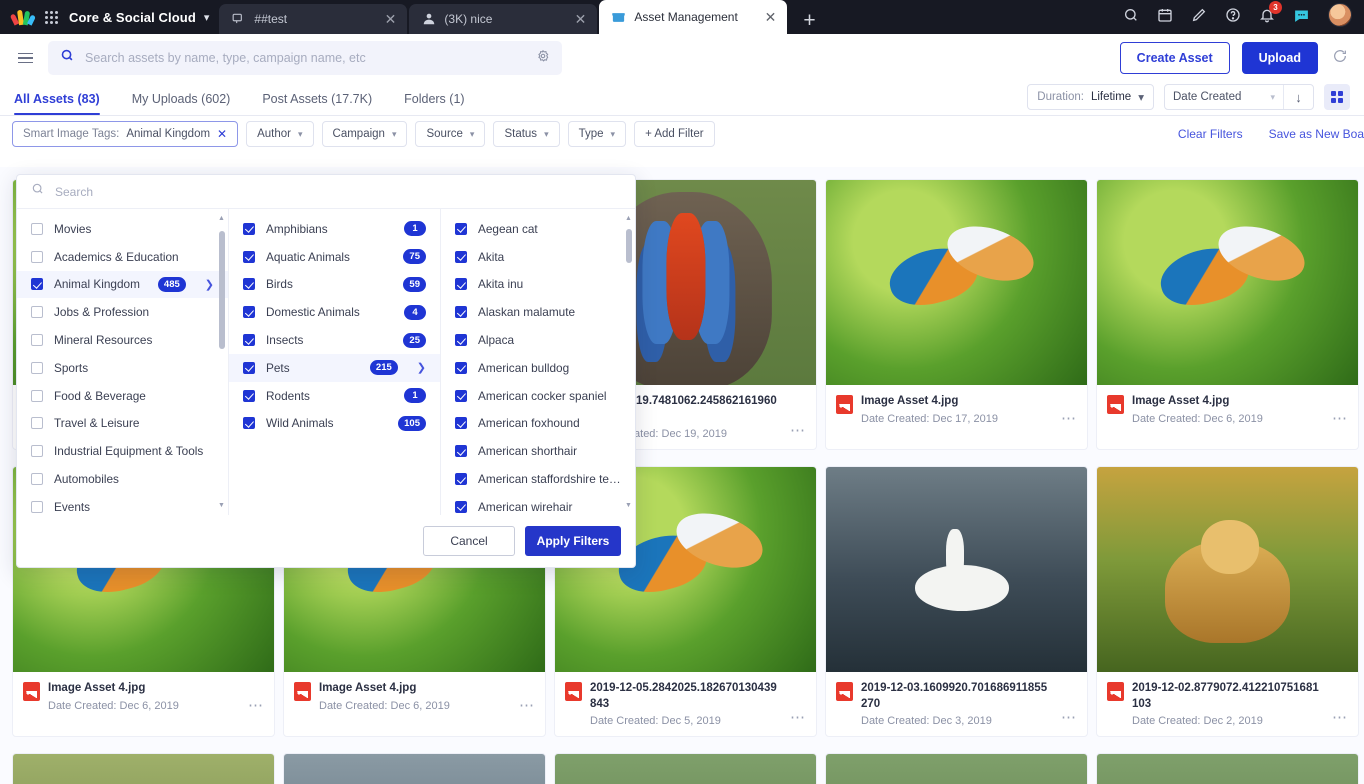  What do you see at coordinates (538, 340) in the screenshot?
I see `breed-item: Alpaca` at bounding box center [538, 340].